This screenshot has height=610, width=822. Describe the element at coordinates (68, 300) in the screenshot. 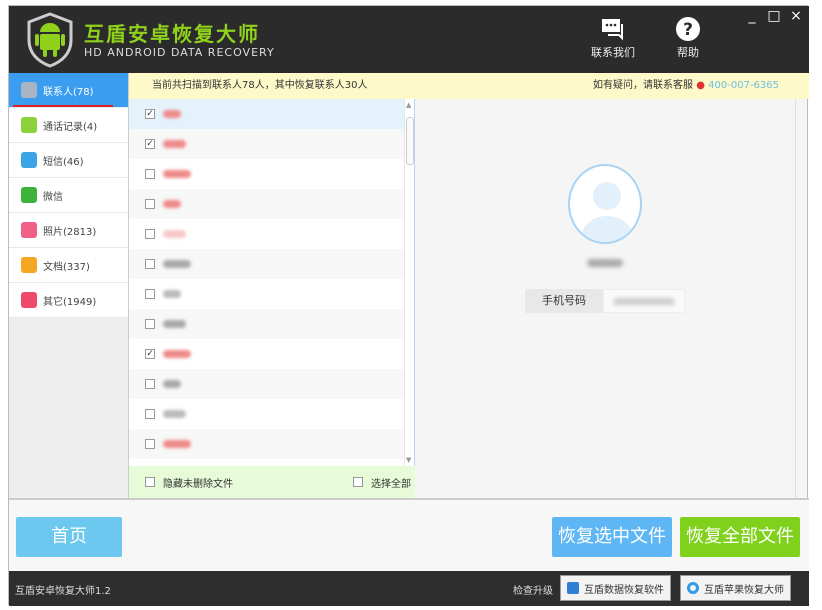

I see `sidebar-item-other: 其它(1949)` at that location.